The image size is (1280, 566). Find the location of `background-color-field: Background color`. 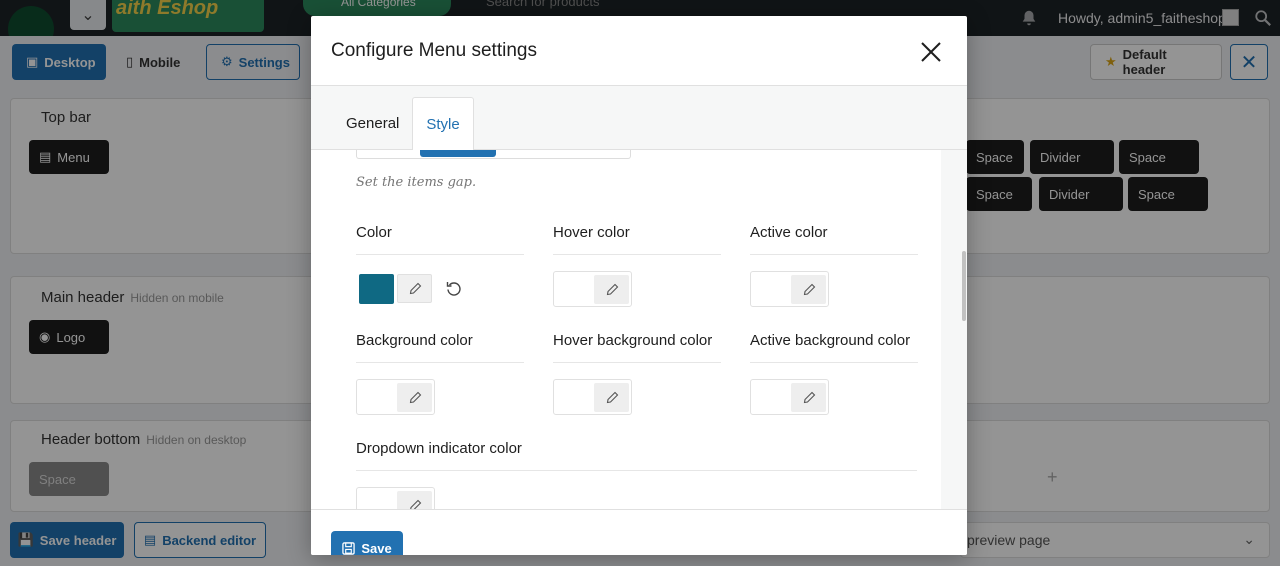

background-color-field: Background color is located at coordinates (440, 371).